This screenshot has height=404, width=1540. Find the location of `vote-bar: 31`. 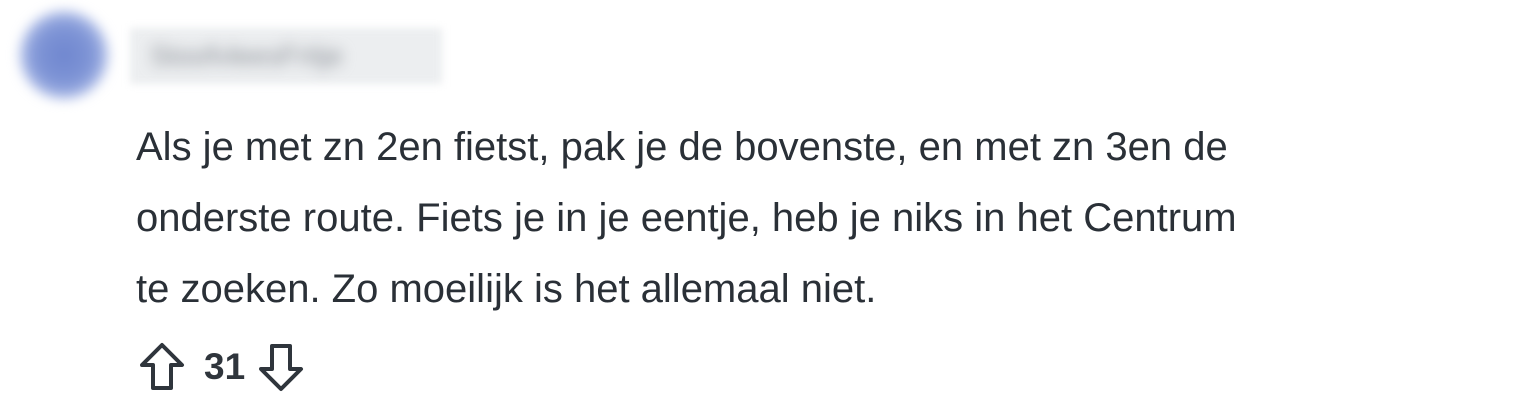

vote-bar: 31 is located at coordinates (221, 367).